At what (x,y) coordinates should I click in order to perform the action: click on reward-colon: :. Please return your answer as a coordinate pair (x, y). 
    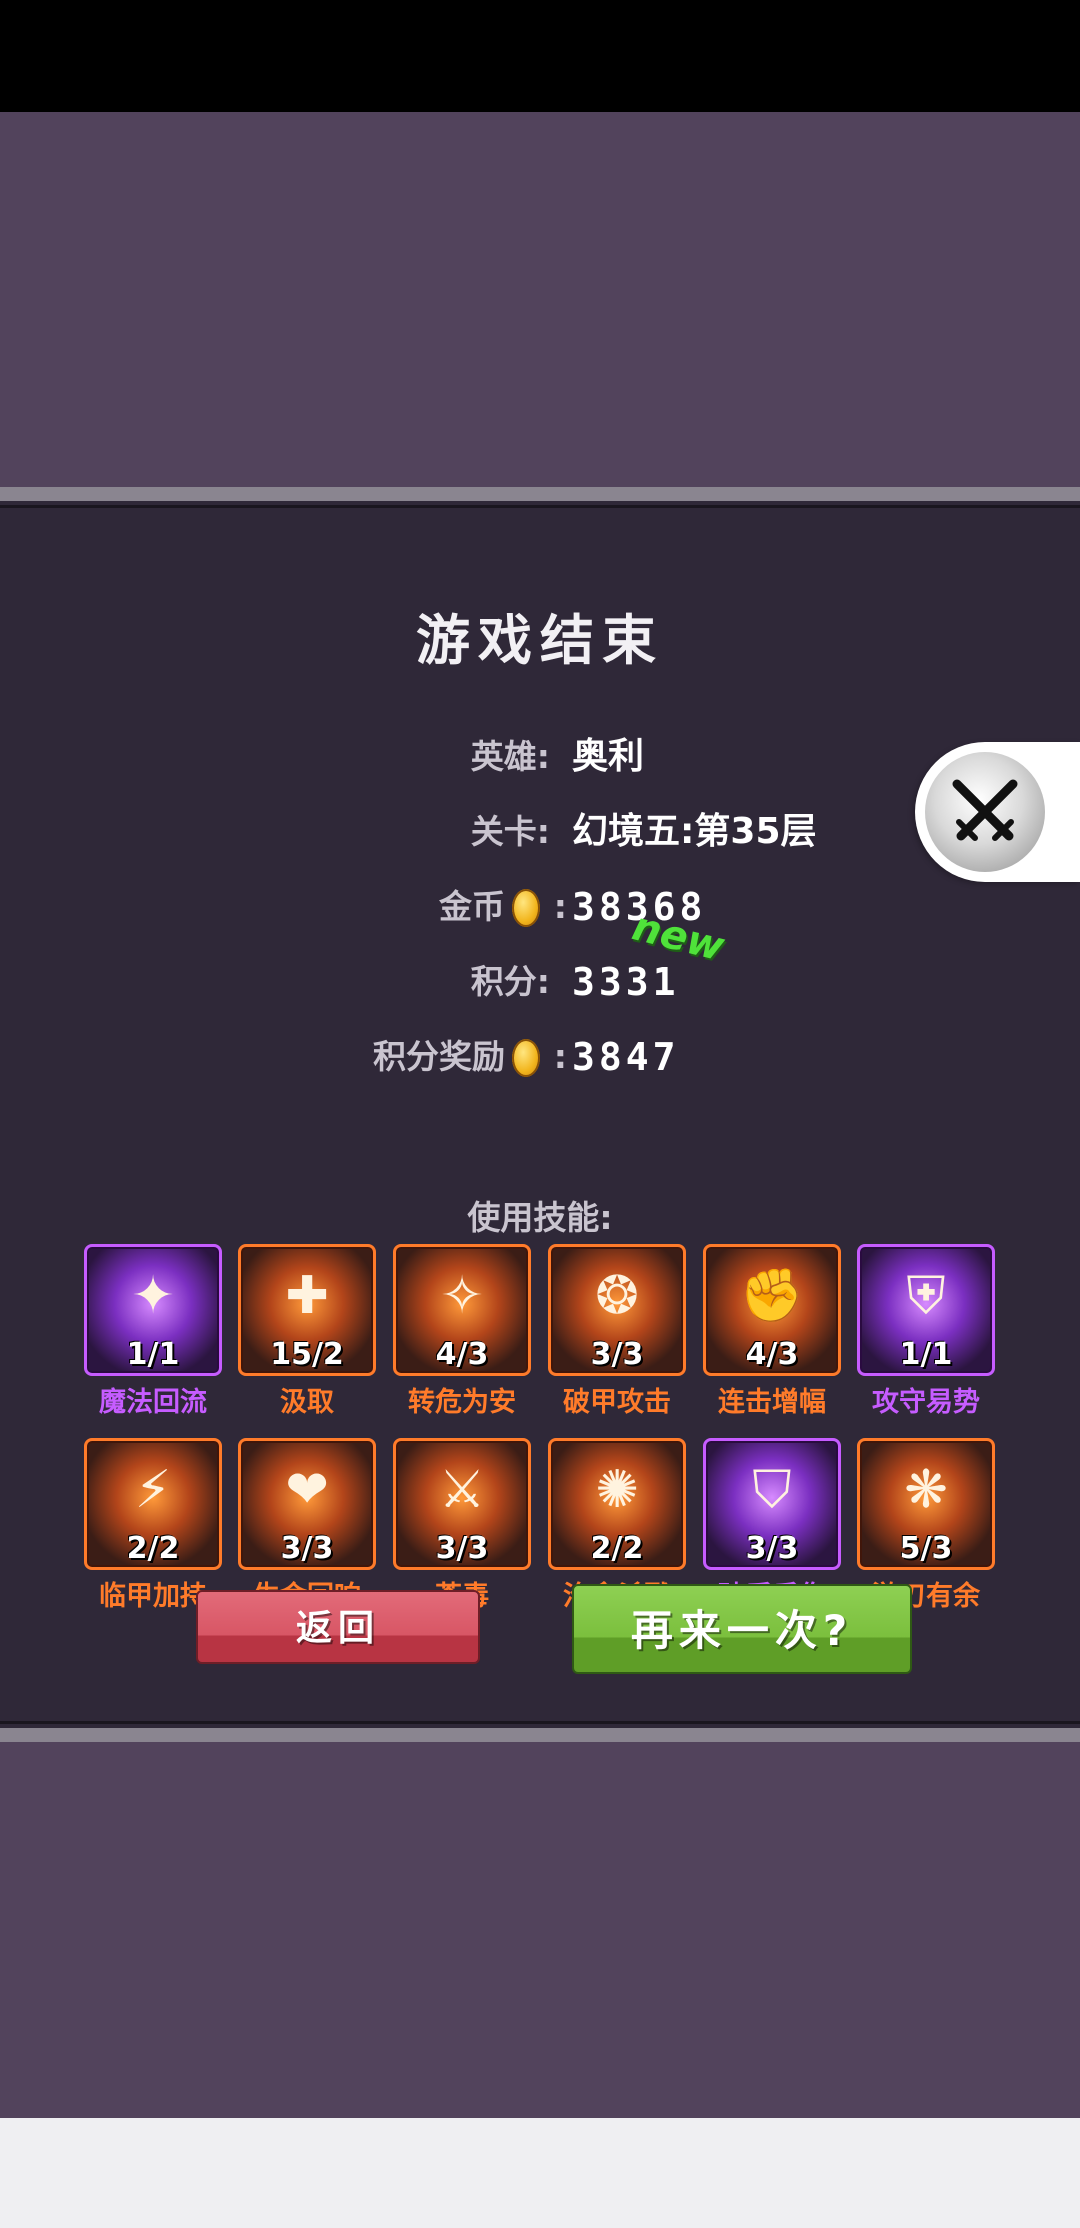
    Looking at the image, I should click on (560, 1056).